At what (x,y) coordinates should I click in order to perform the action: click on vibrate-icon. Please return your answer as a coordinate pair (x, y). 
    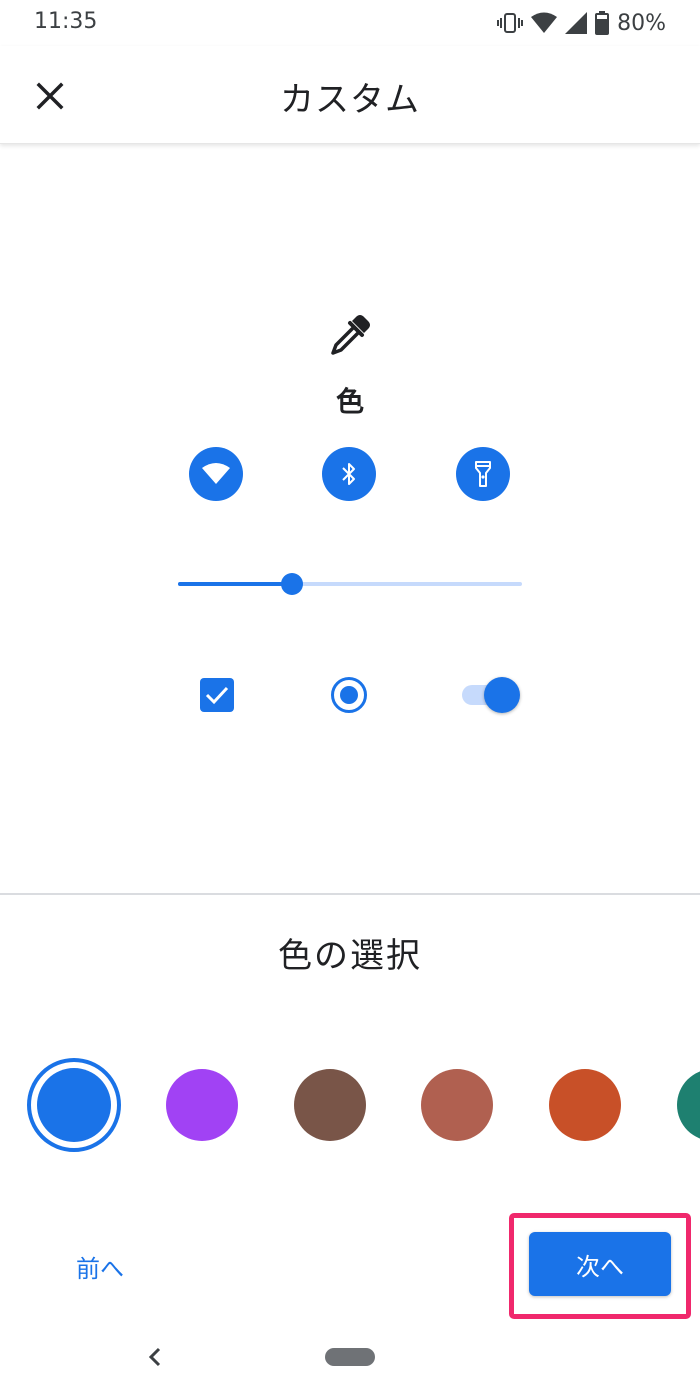
    Looking at the image, I should click on (510, 23).